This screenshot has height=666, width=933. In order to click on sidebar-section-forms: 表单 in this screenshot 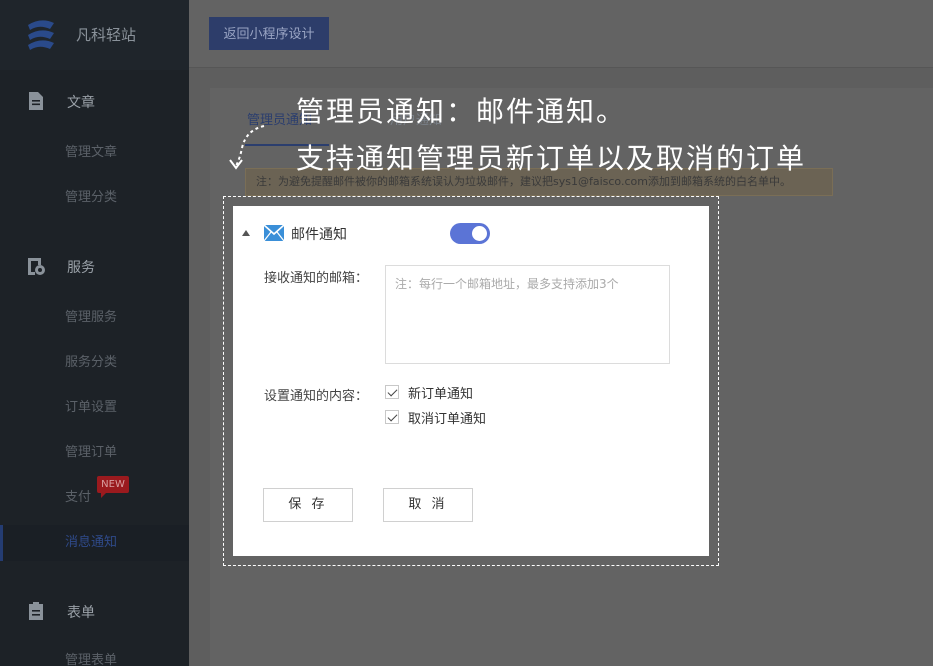, I will do `click(94, 611)`.